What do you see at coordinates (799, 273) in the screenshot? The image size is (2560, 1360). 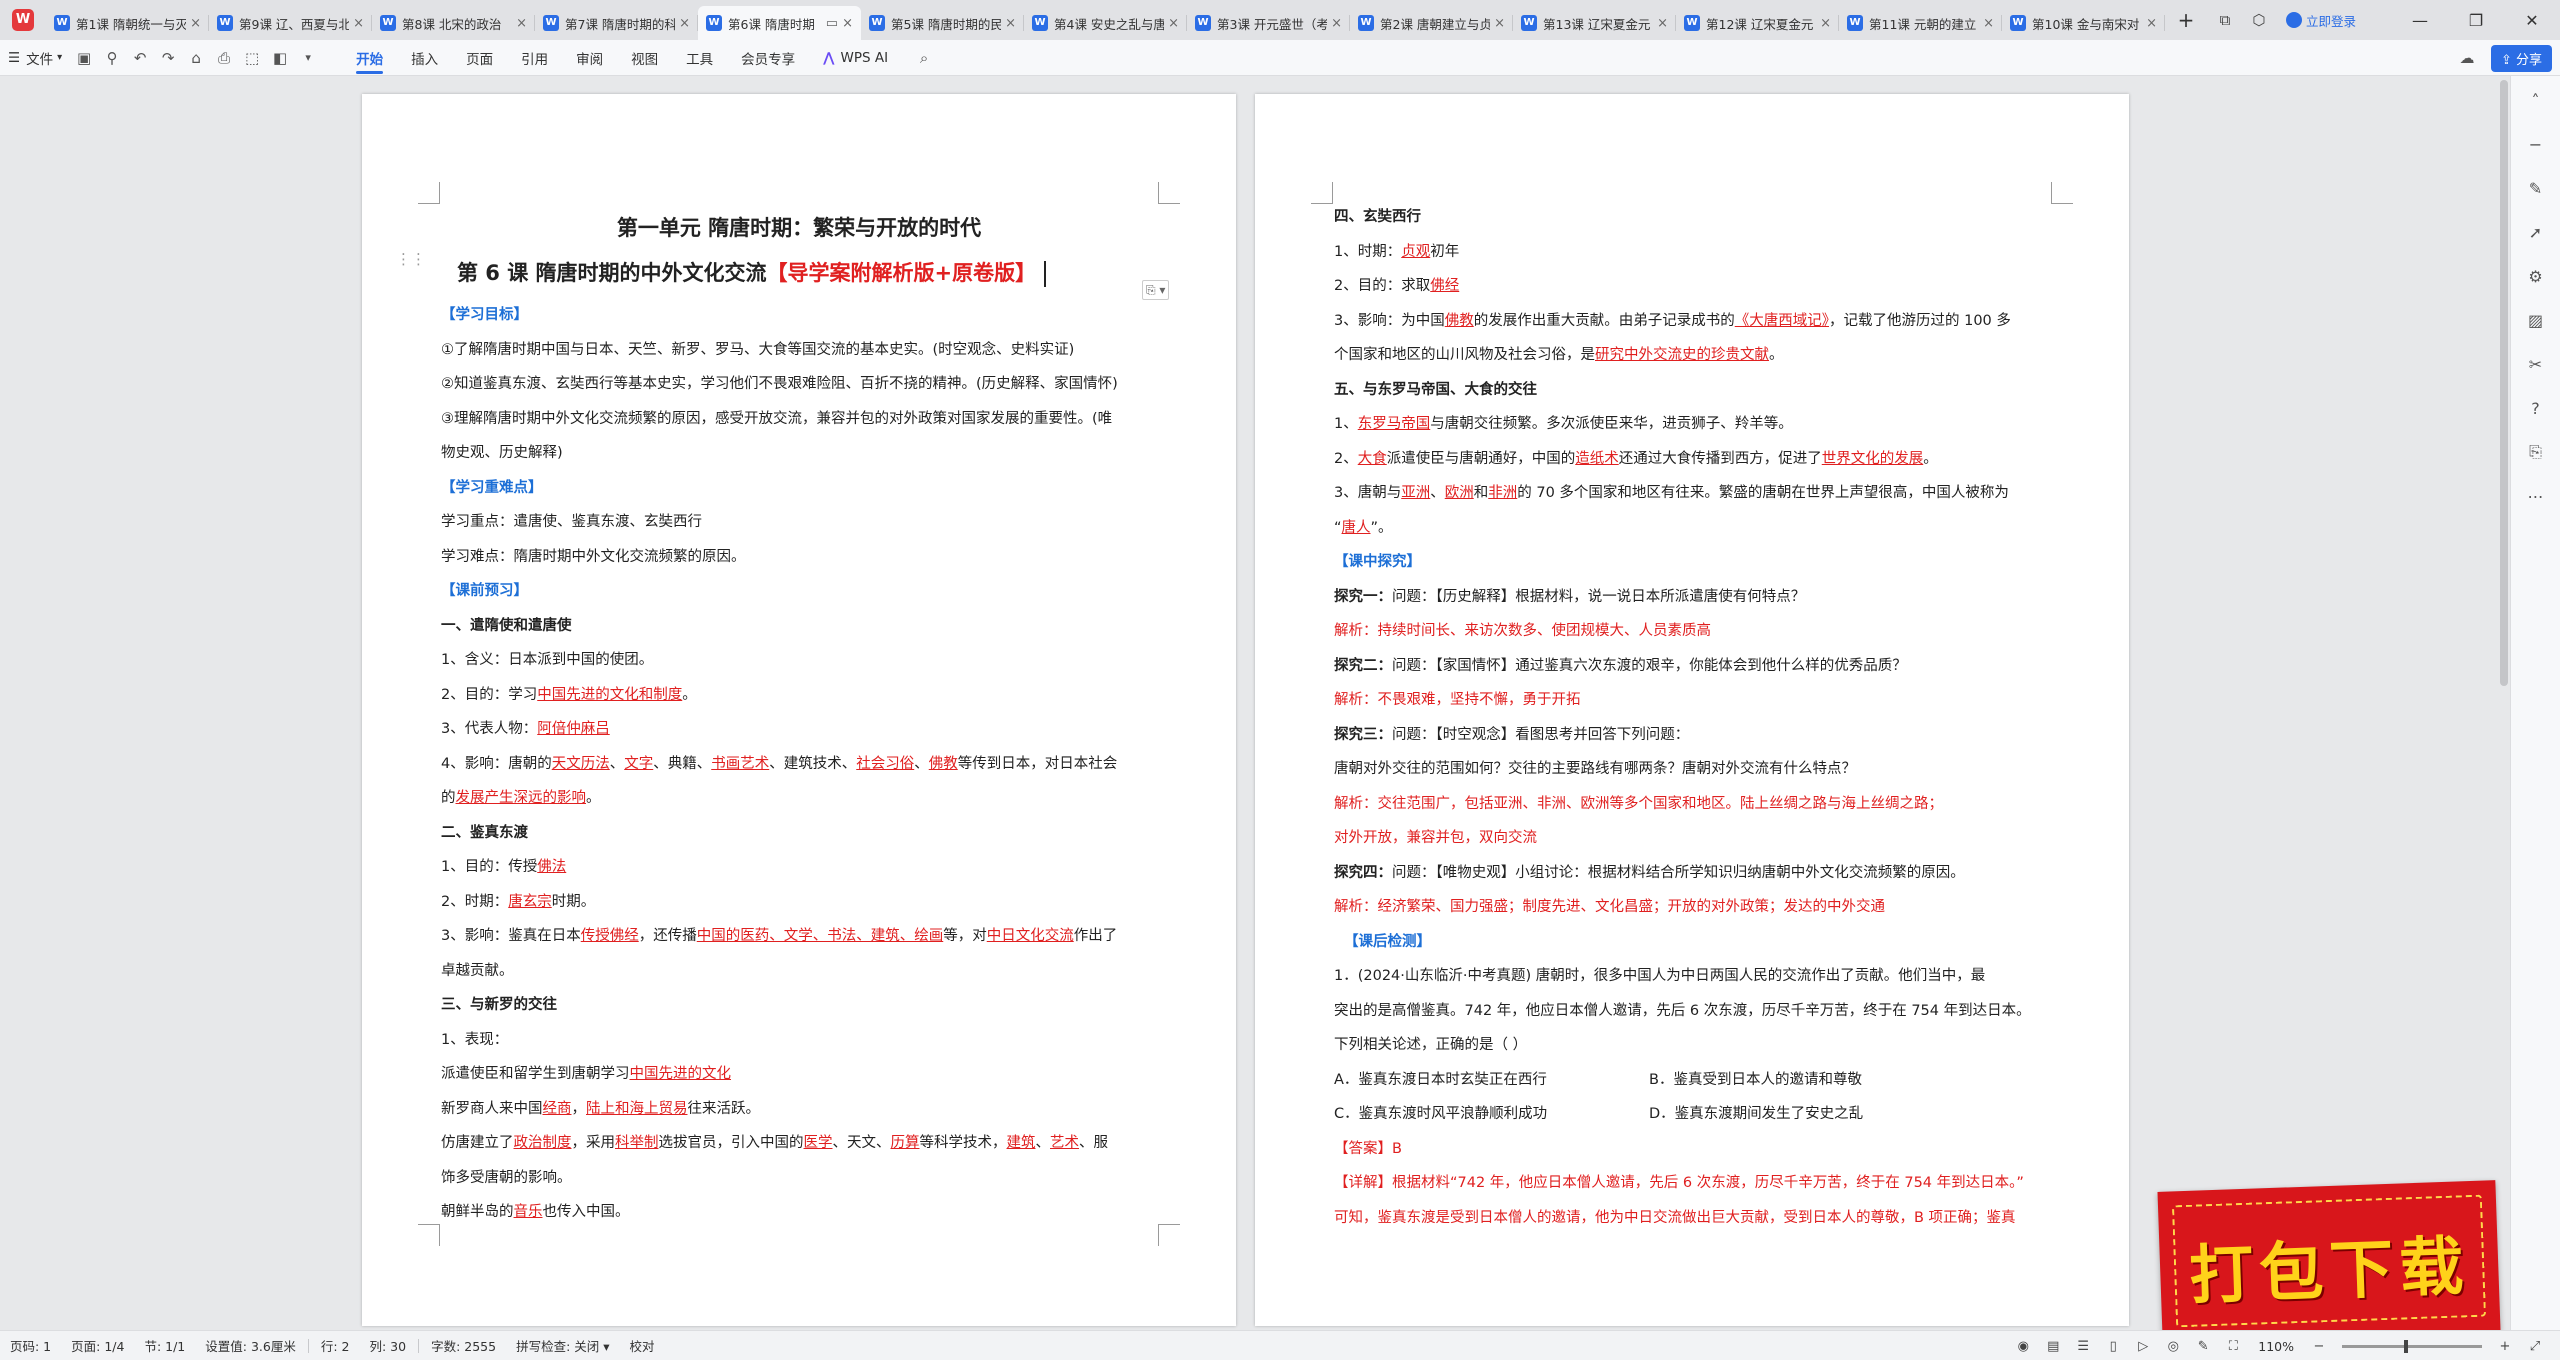 I see `lesson-title: 第 6 课 隋唐时期的中外文化交流【导学案附解析版+原卷版】` at bounding box center [799, 273].